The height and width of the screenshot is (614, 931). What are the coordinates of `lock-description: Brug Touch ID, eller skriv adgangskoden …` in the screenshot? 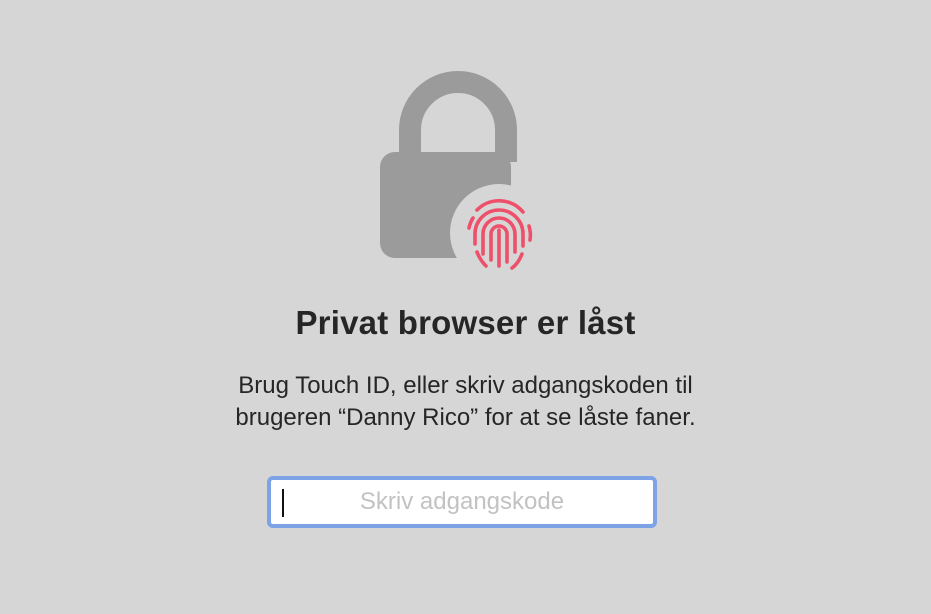 It's located at (465, 402).